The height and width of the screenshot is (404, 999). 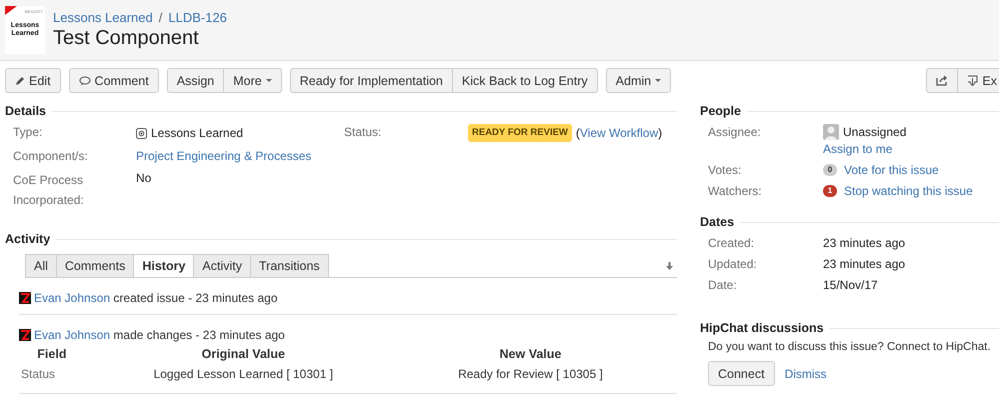 What do you see at coordinates (113, 80) in the screenshot?
I see `toolbar-button: Comment` at bounding box center [113, 80].